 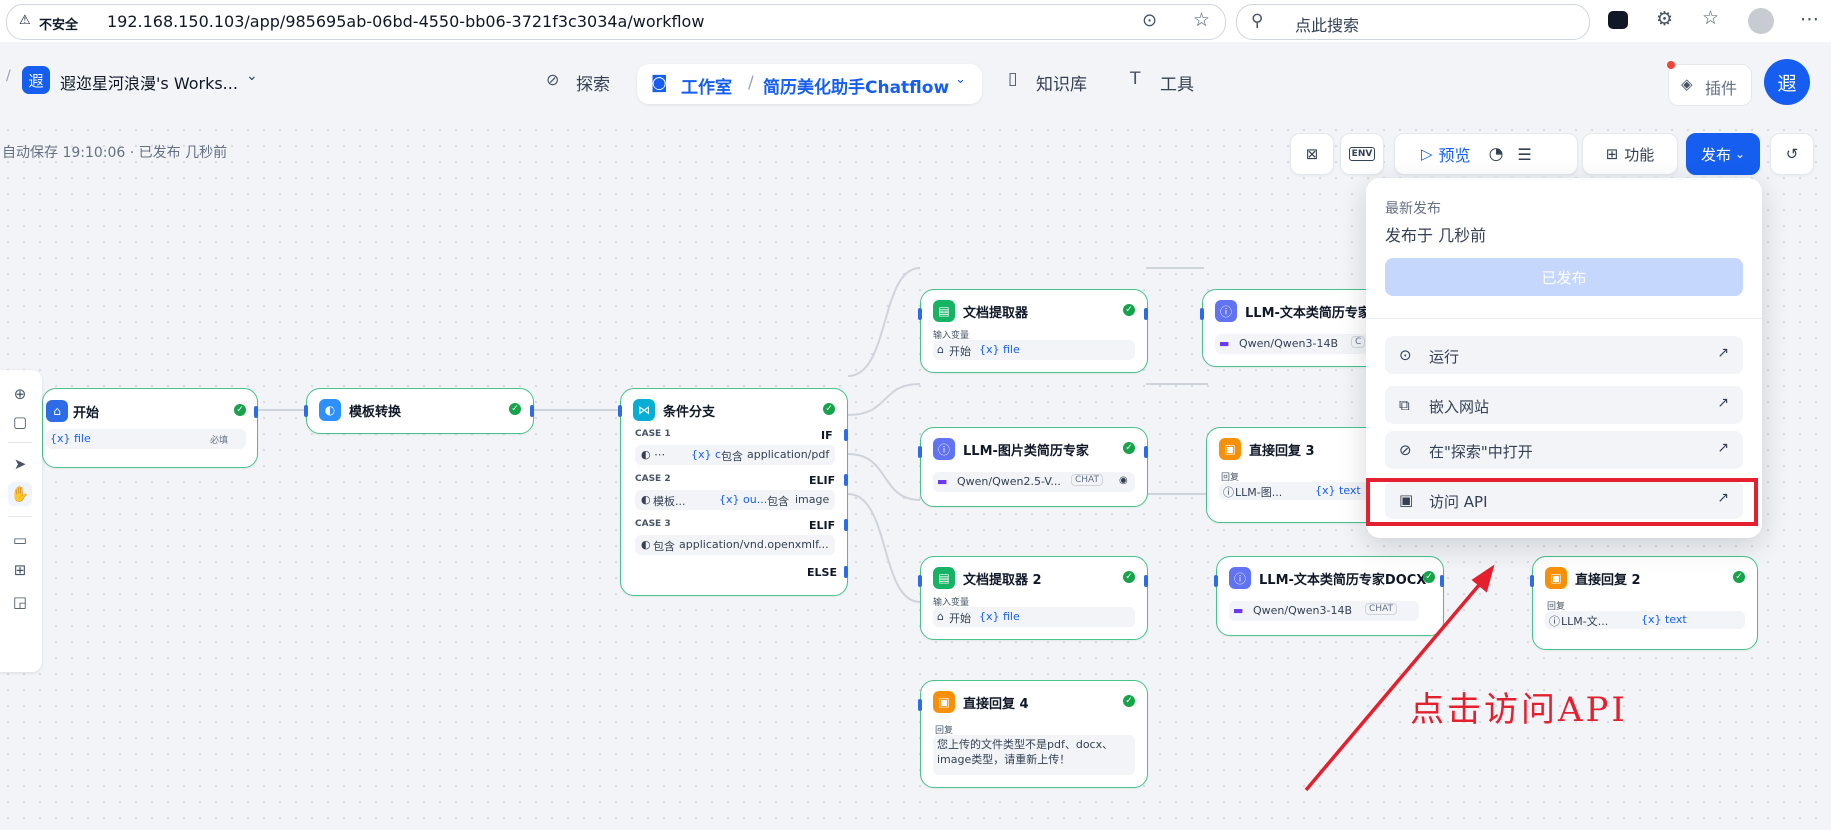 I want to click on menu-run: ⊙ 运行 ↗, so click(x=1564, y=355).